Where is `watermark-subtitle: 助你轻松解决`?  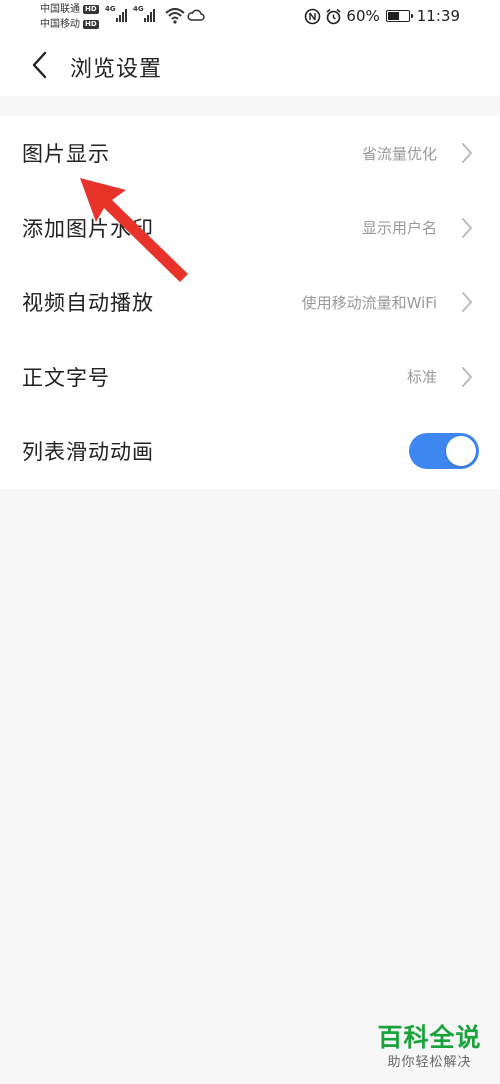
watermark-subtitle: 助你轻松解决 is located at coordinates (429, 1062).